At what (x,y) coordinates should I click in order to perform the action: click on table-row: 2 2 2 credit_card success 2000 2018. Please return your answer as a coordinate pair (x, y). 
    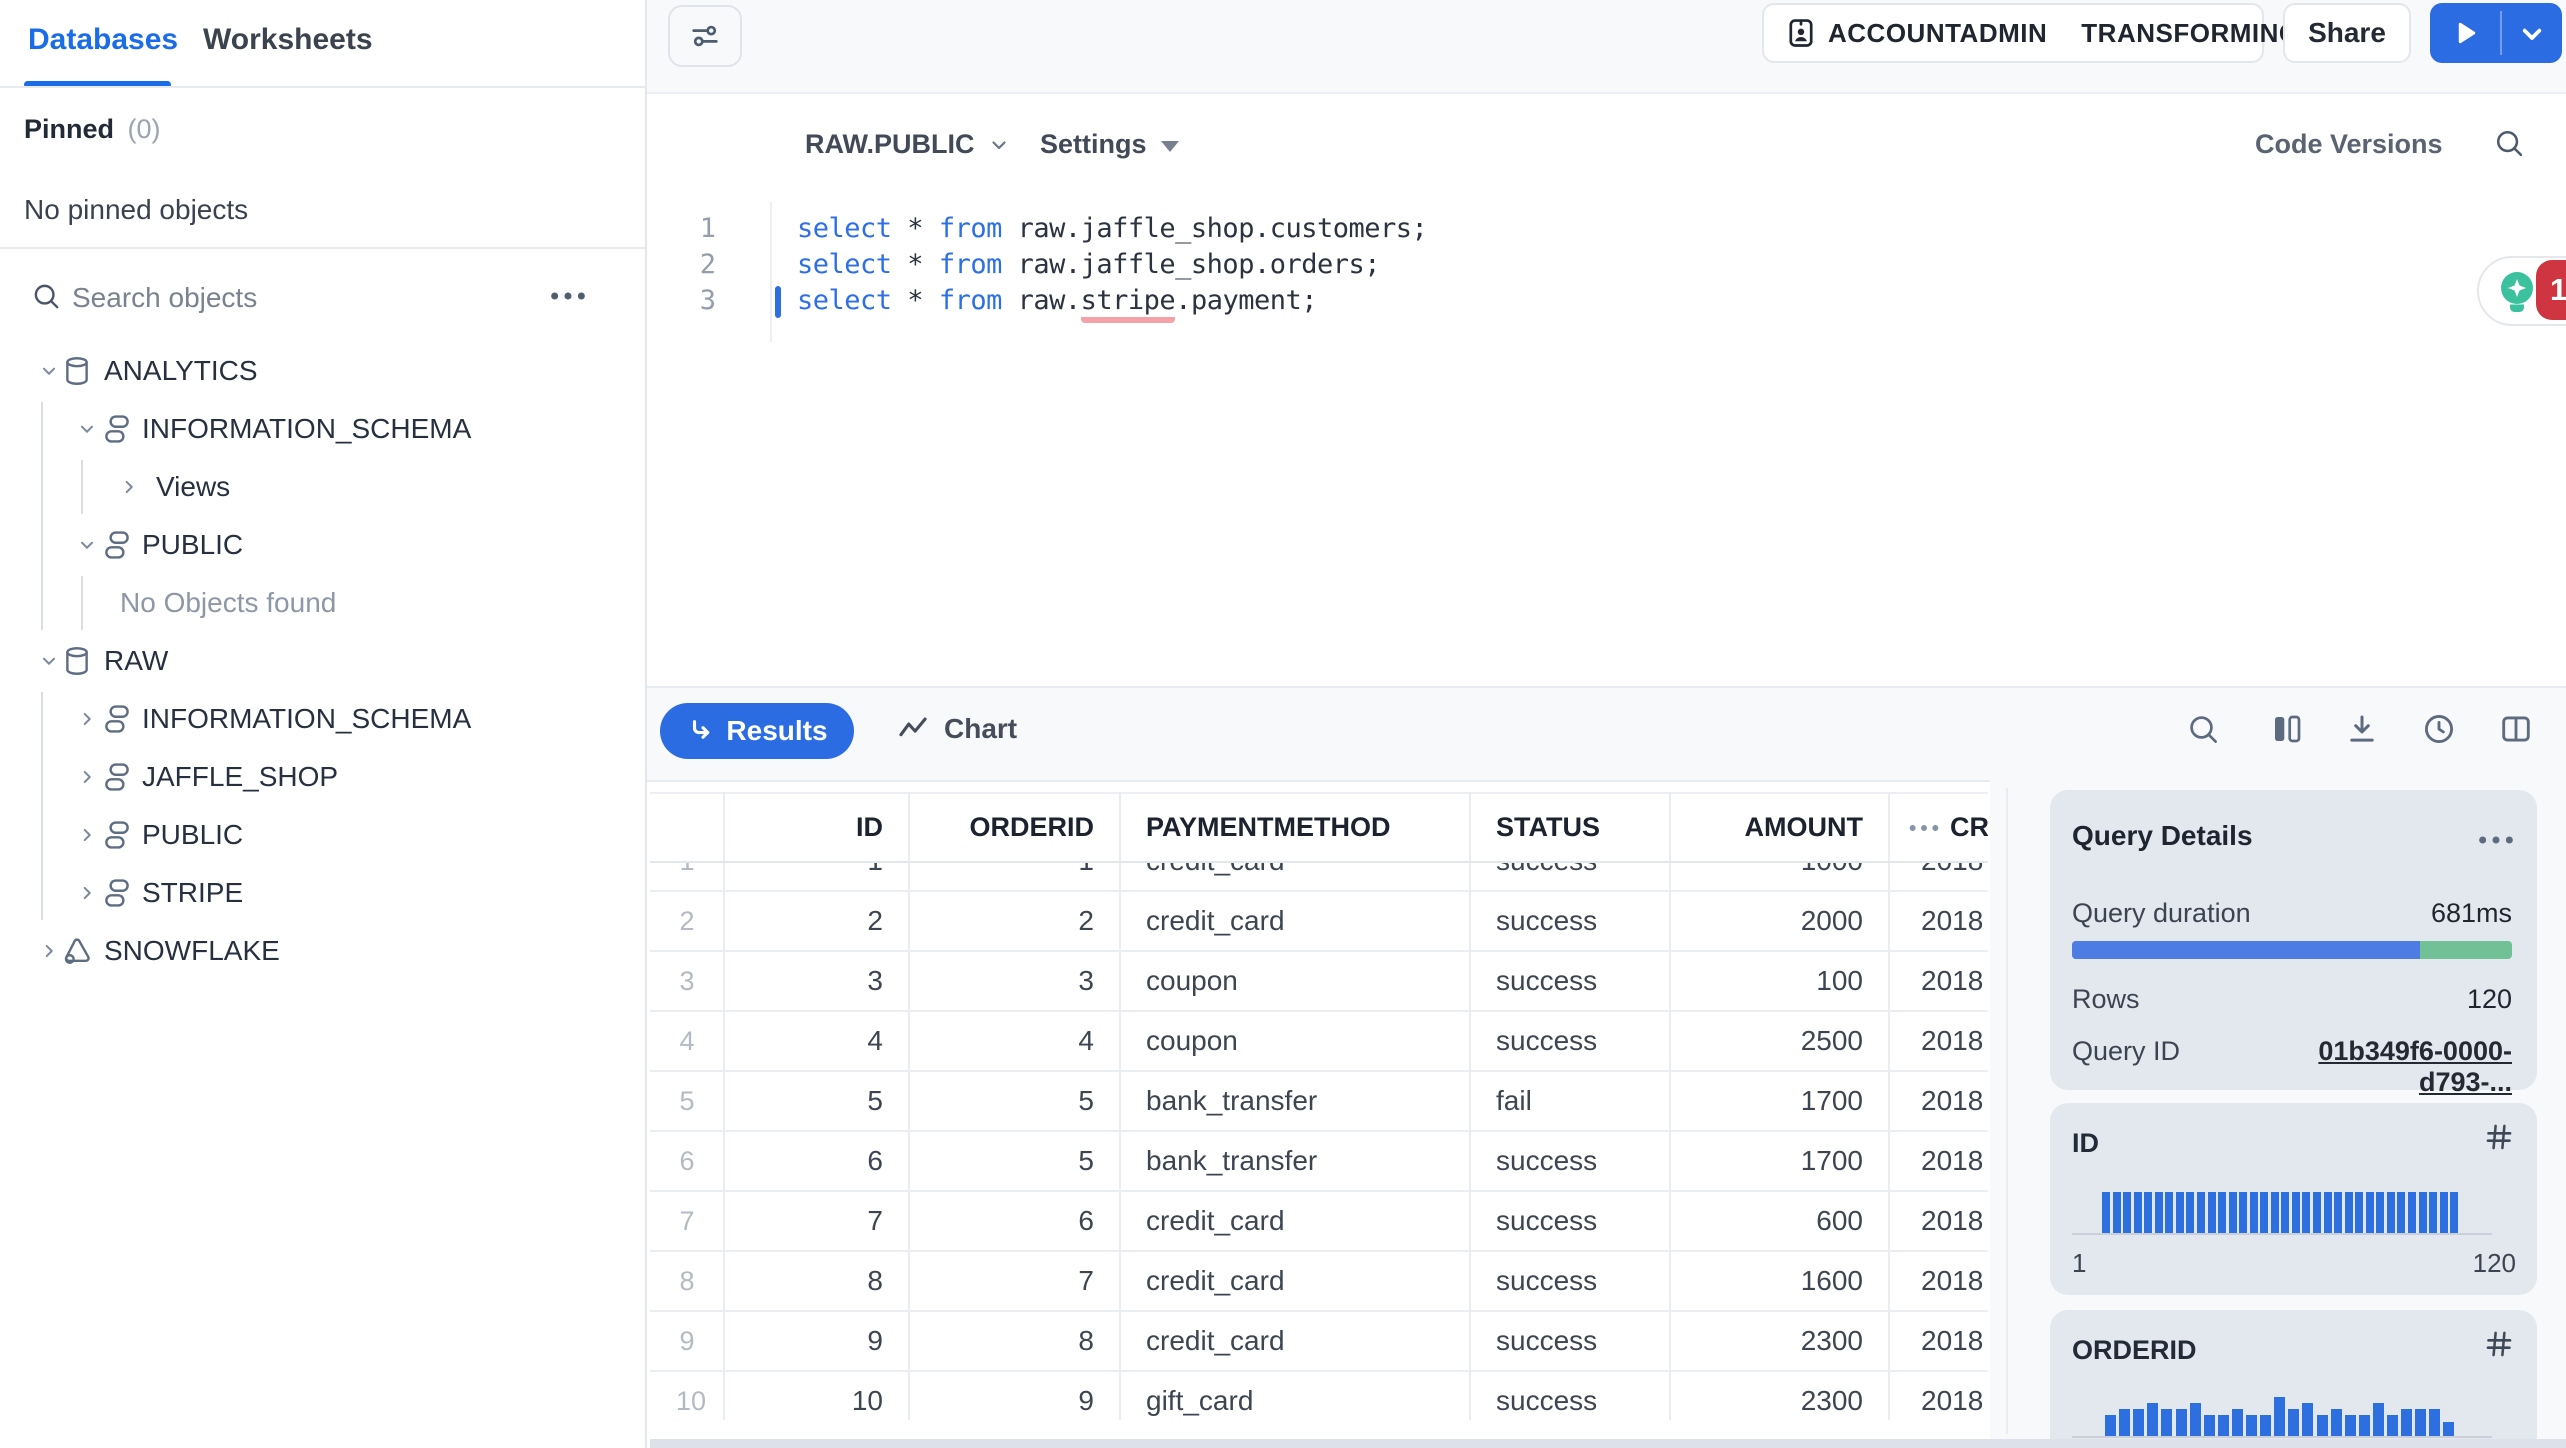
    Looking at the image, I should click on (1319, 922).